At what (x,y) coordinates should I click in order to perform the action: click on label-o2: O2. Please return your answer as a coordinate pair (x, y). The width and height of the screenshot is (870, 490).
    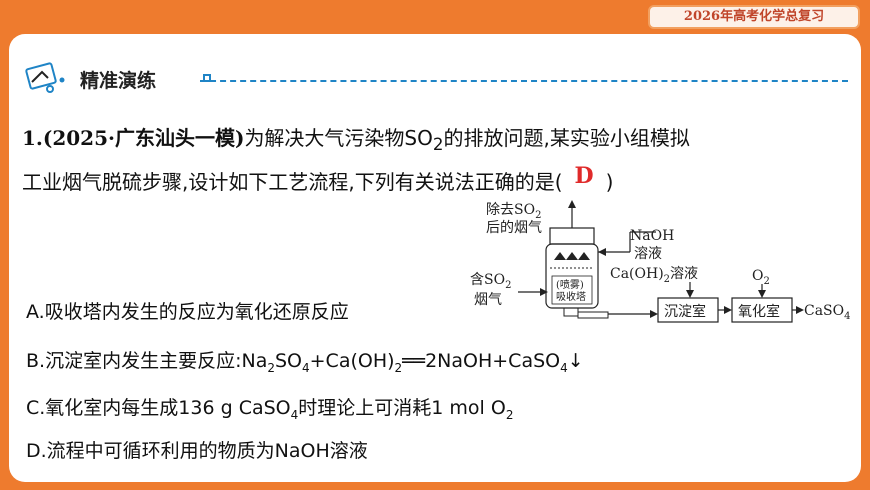
    Looking at the image, I should click on (761, 277).